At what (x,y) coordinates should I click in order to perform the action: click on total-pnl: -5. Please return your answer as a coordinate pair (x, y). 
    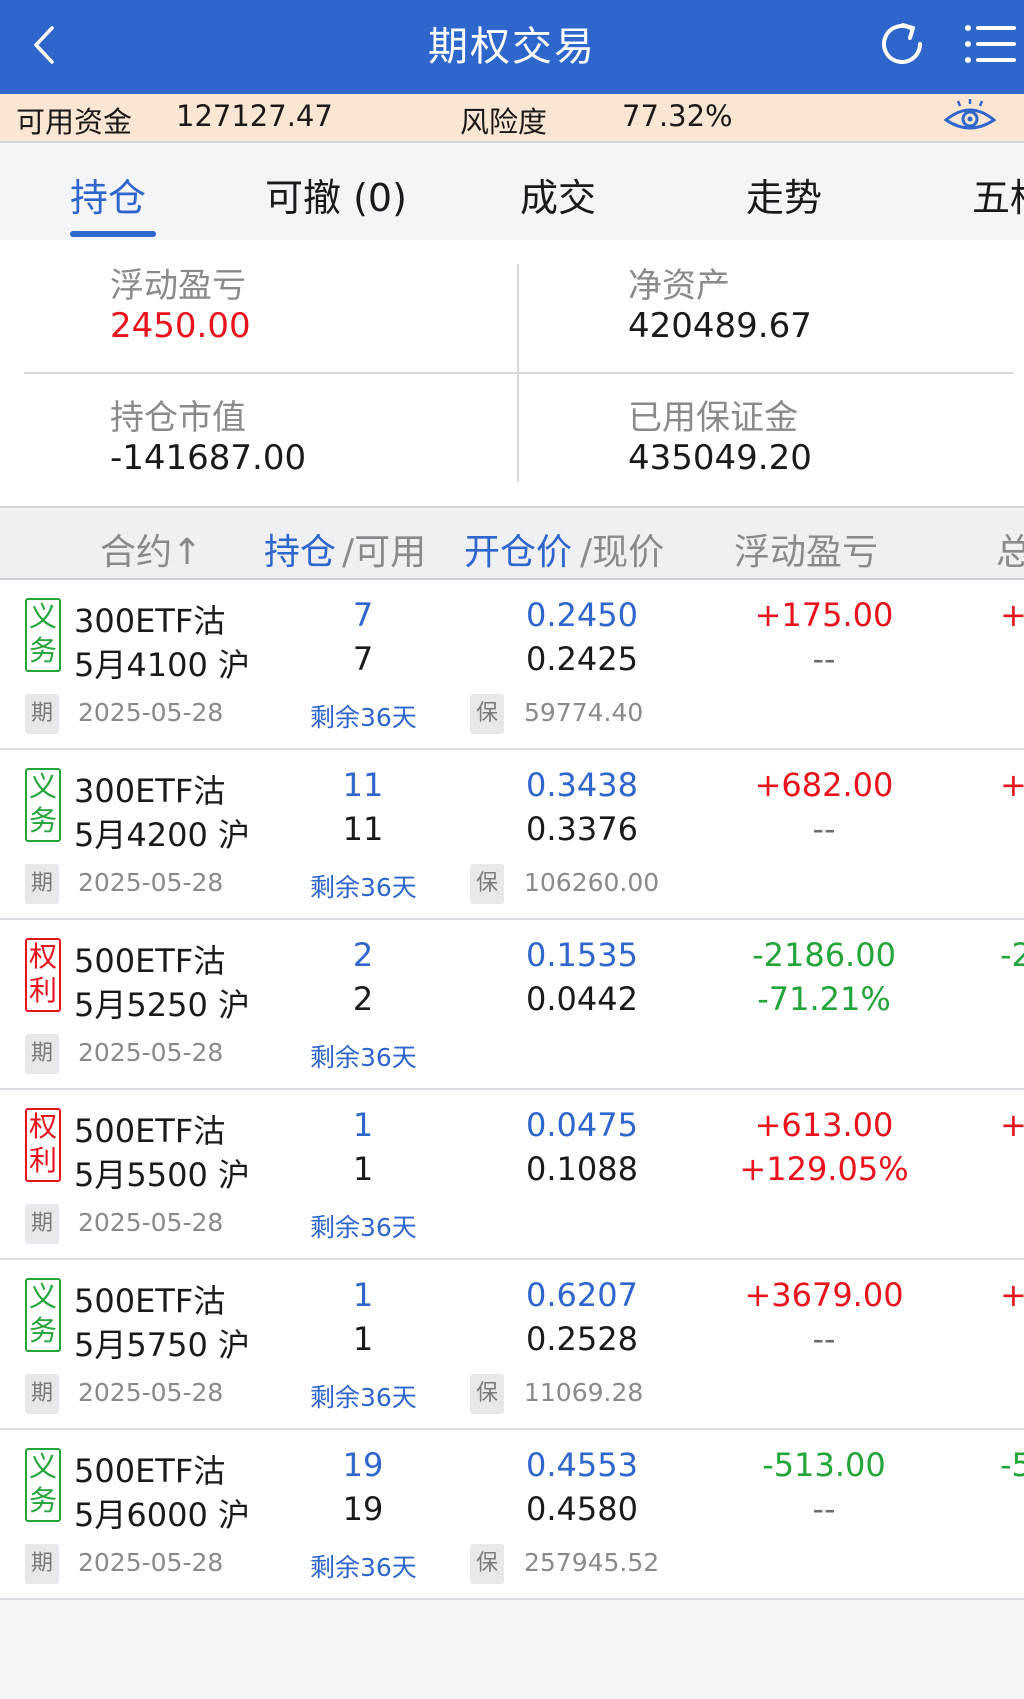
    Looking at the image, I should click on (1012, 1465).